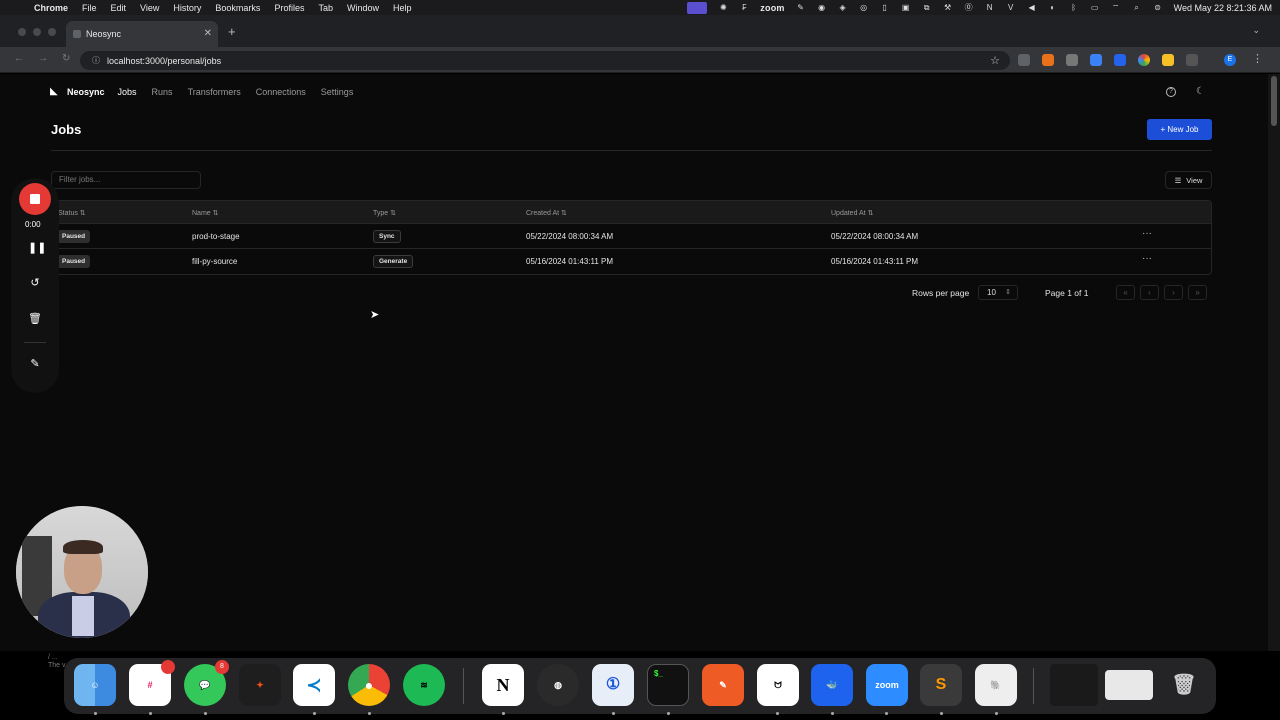 The height and width of the screenshot is (720, 1280). Describe the element at coordinates (801, 7) in the screenshot. I see `pen-icon: ✎` at that location.